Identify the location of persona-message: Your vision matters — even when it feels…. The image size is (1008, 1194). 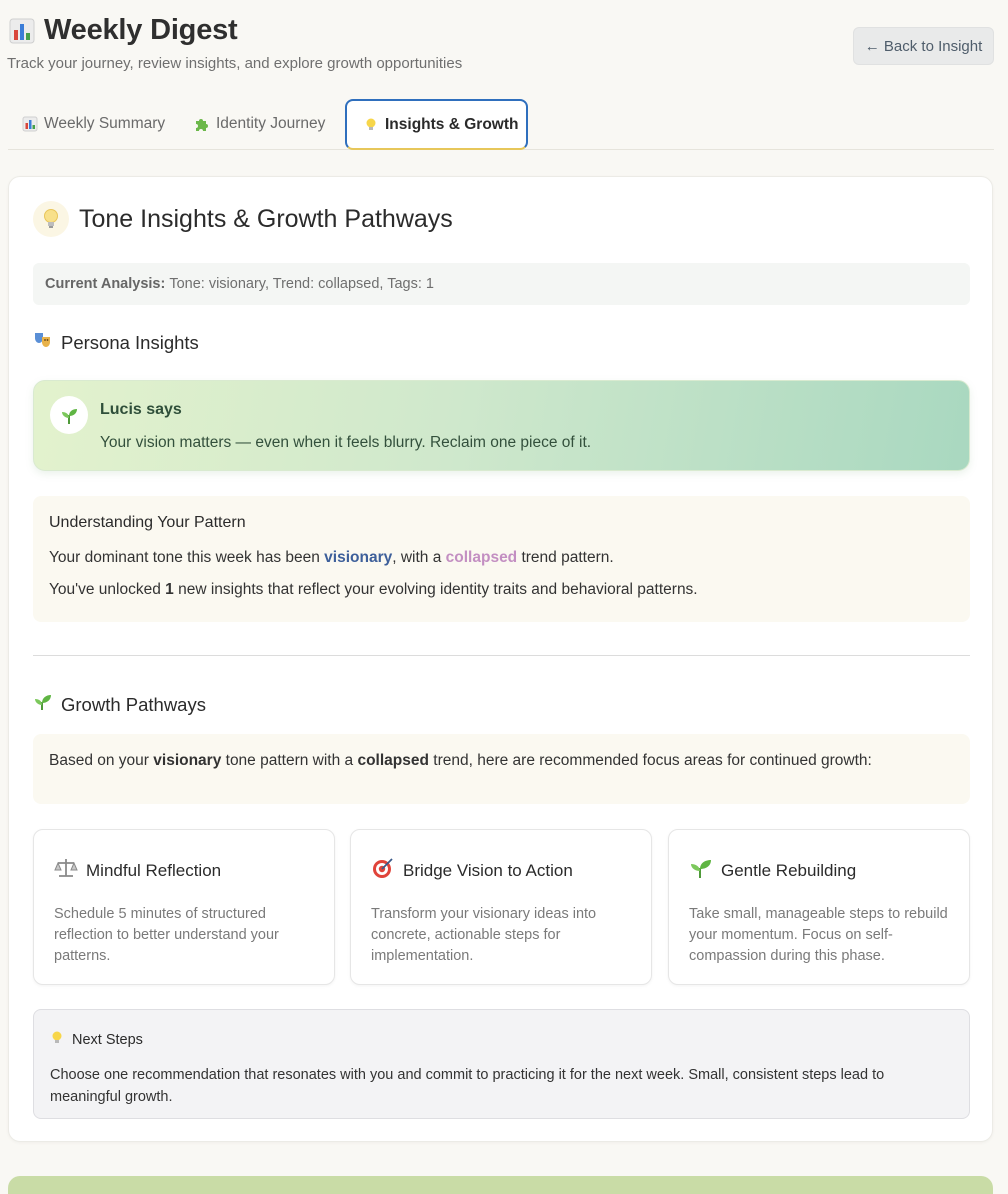
(346, 442).